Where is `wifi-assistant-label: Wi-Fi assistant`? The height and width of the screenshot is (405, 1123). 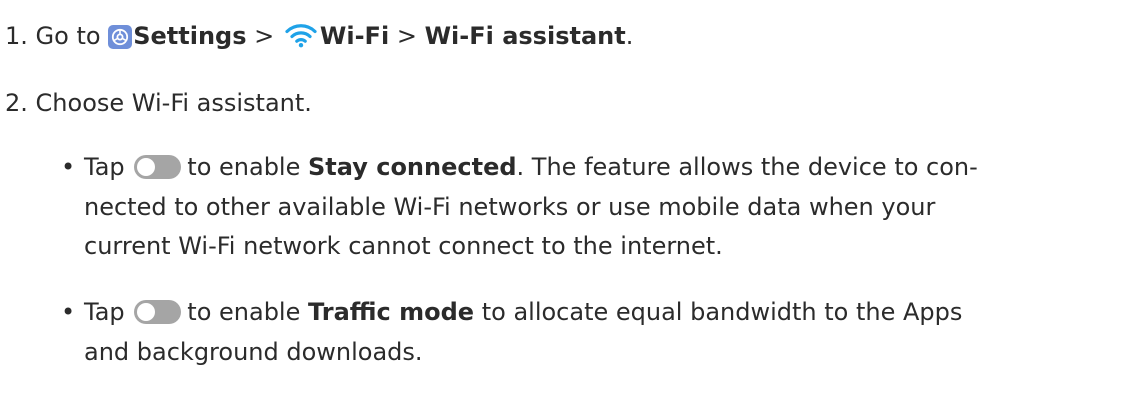
wifi-assistant-label: Wi-Fi assistant is located at coordinates (525, 36).